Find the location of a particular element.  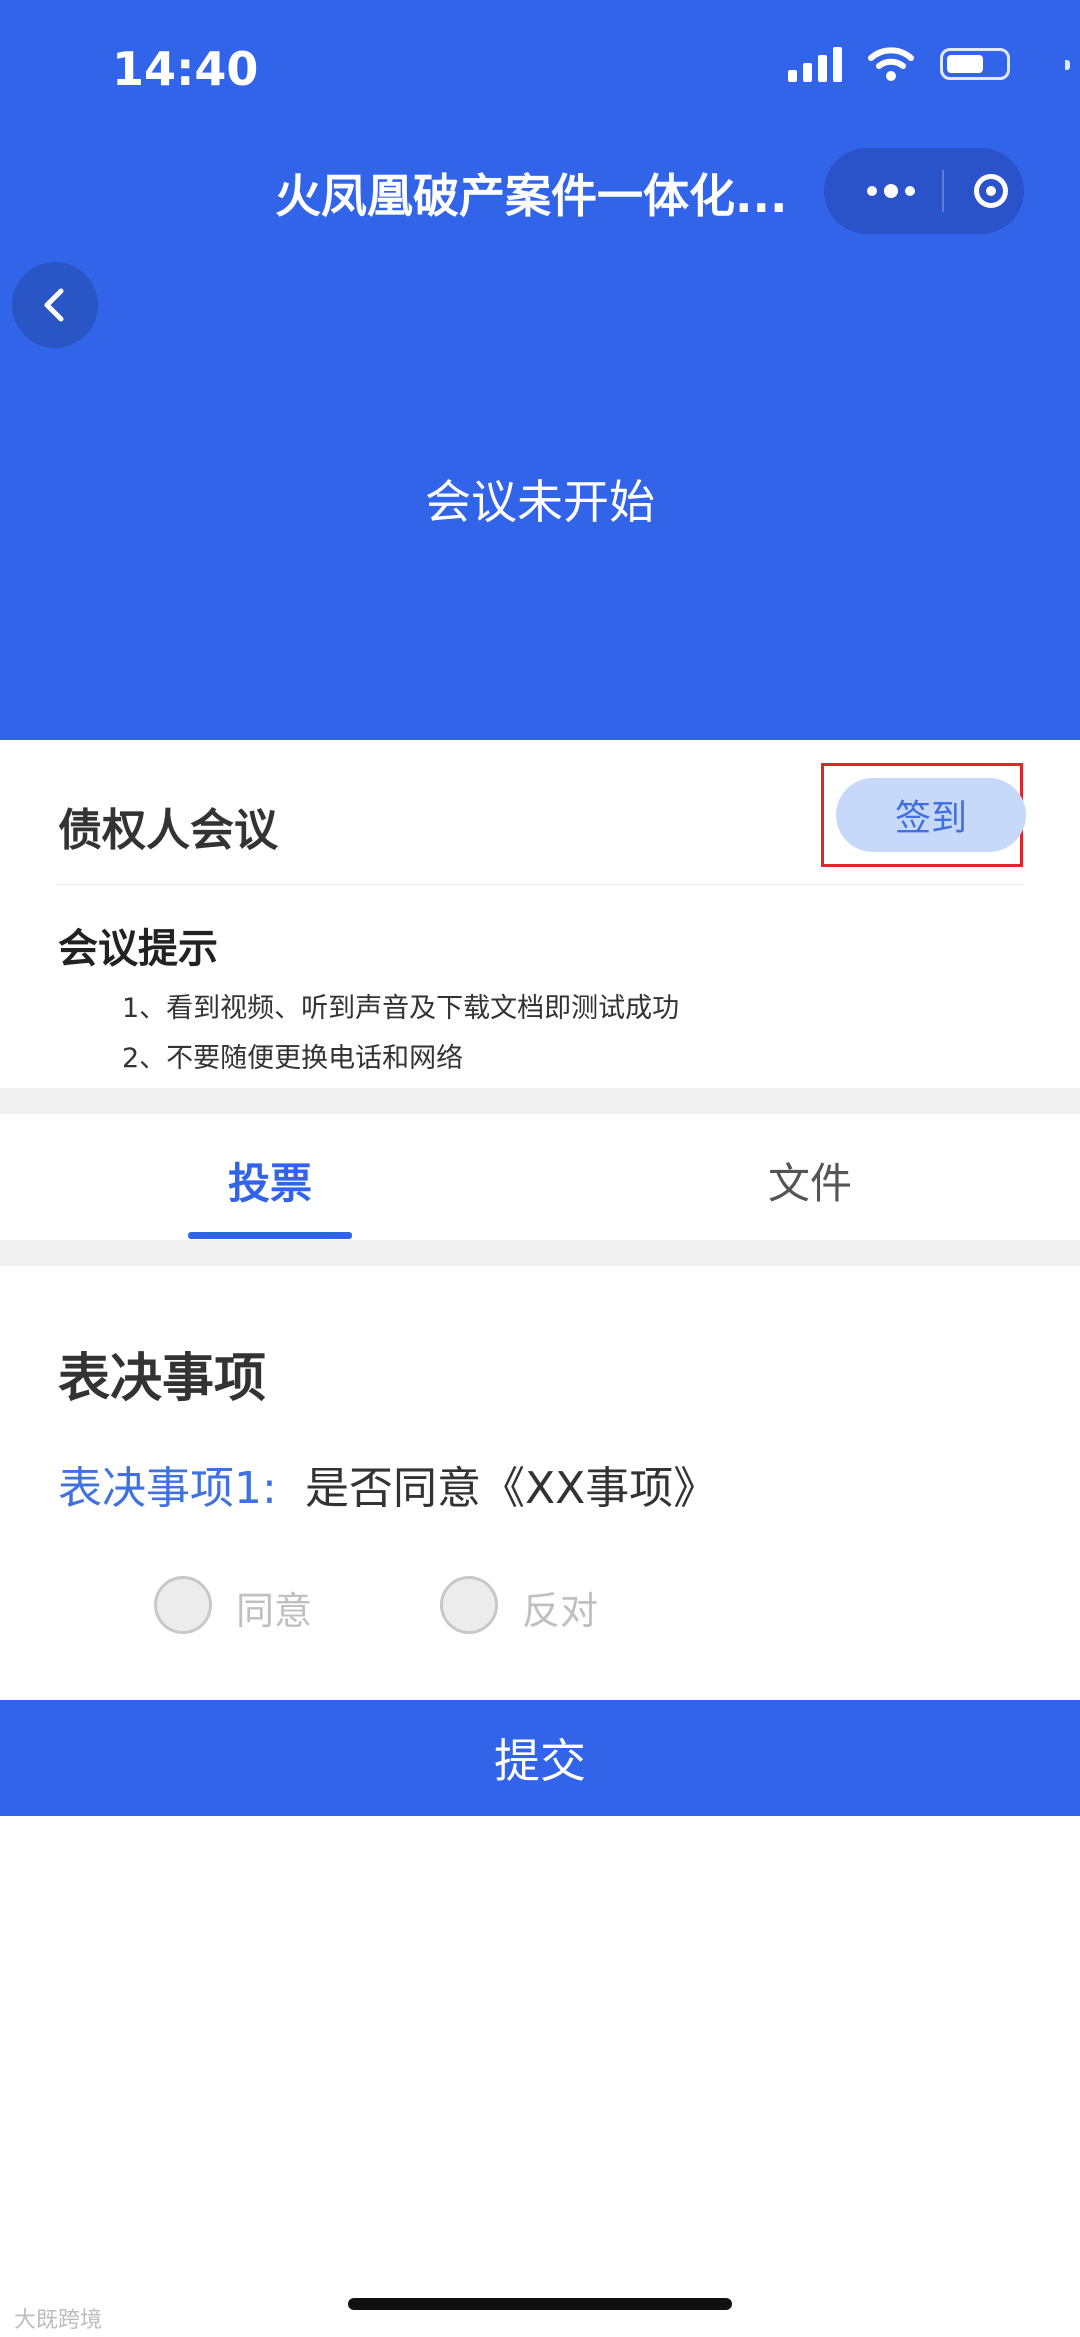

submit-button: 提交 is located at coordinates (540, 1758).